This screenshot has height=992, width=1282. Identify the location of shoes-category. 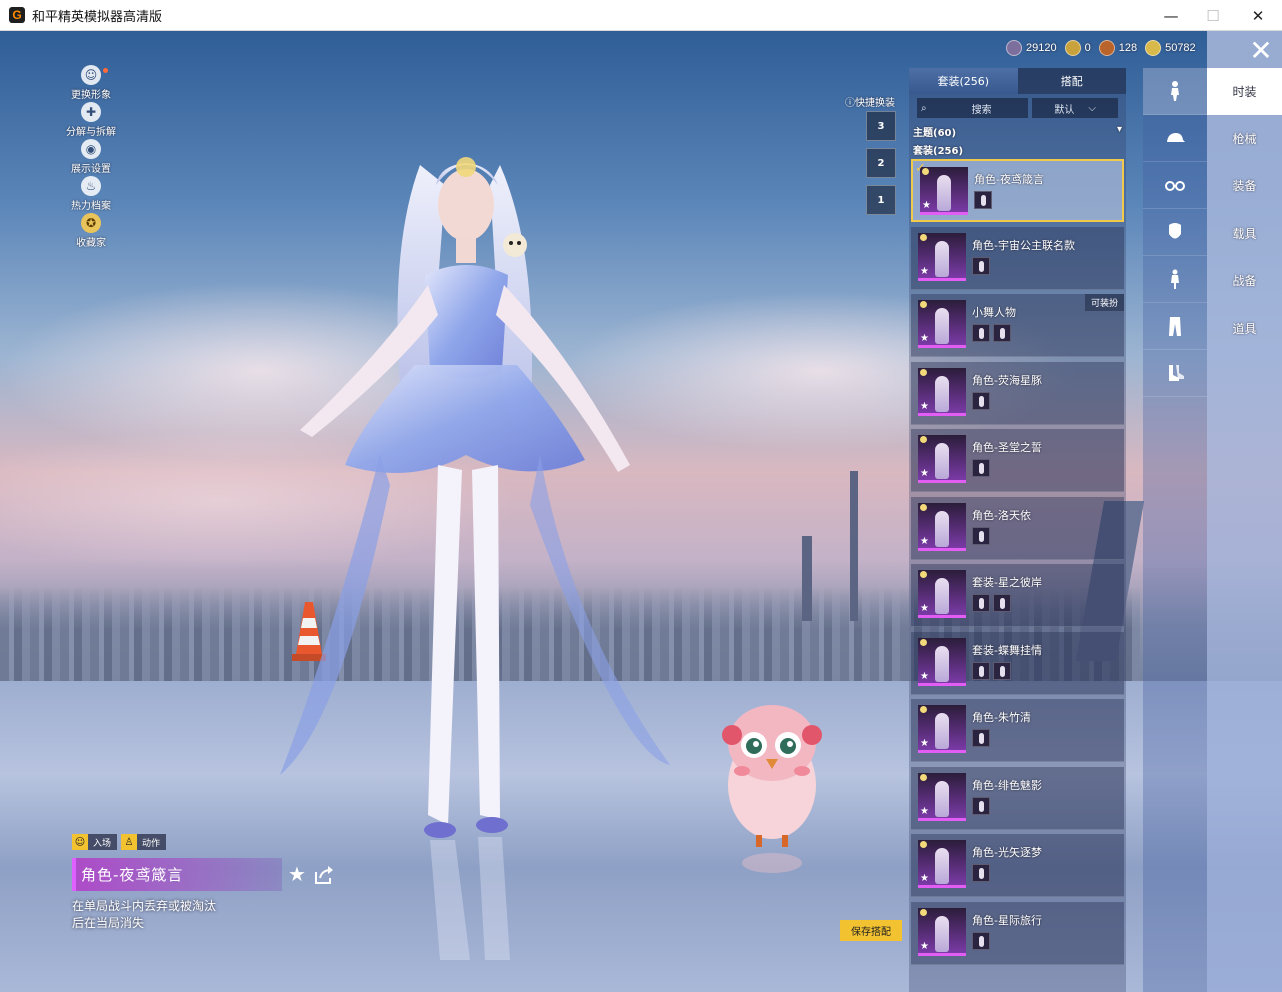
(1175, 373).